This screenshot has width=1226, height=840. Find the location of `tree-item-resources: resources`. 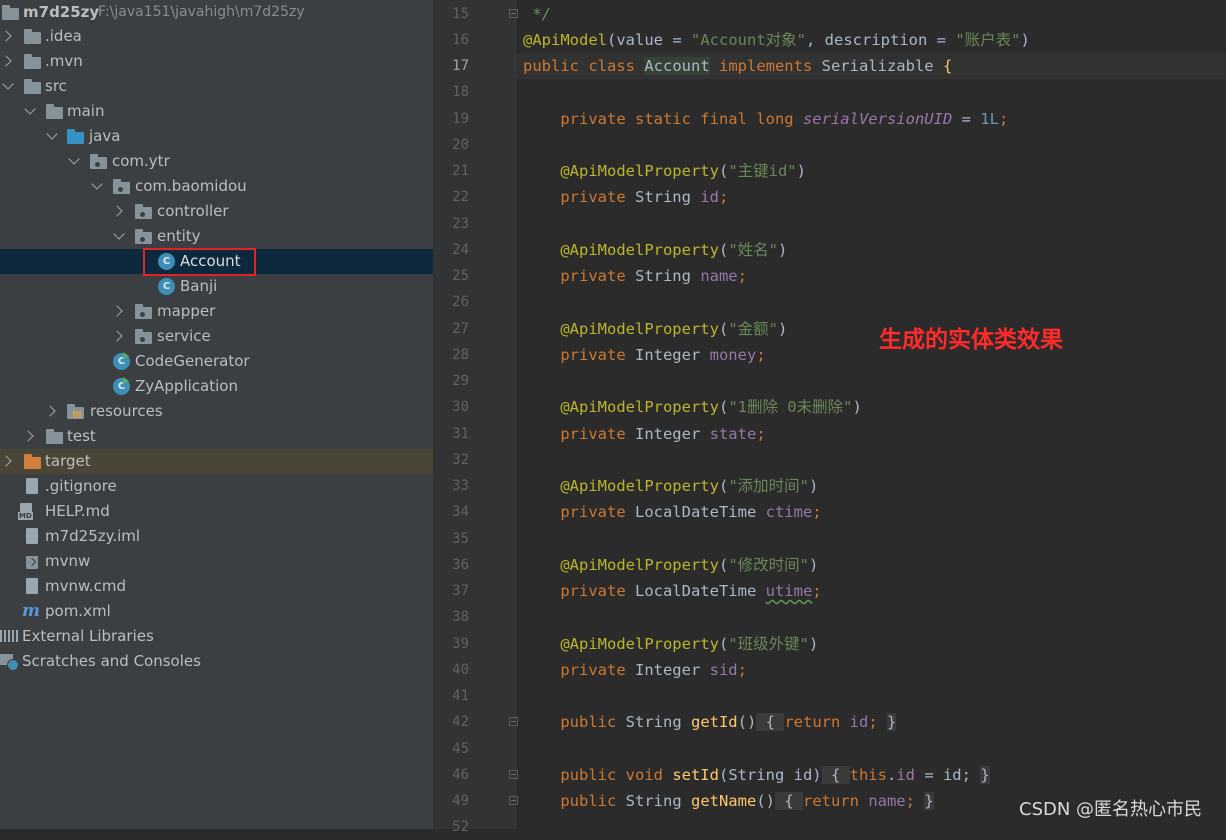

tree-item-resources: resources is located at coordinates (216, 411).